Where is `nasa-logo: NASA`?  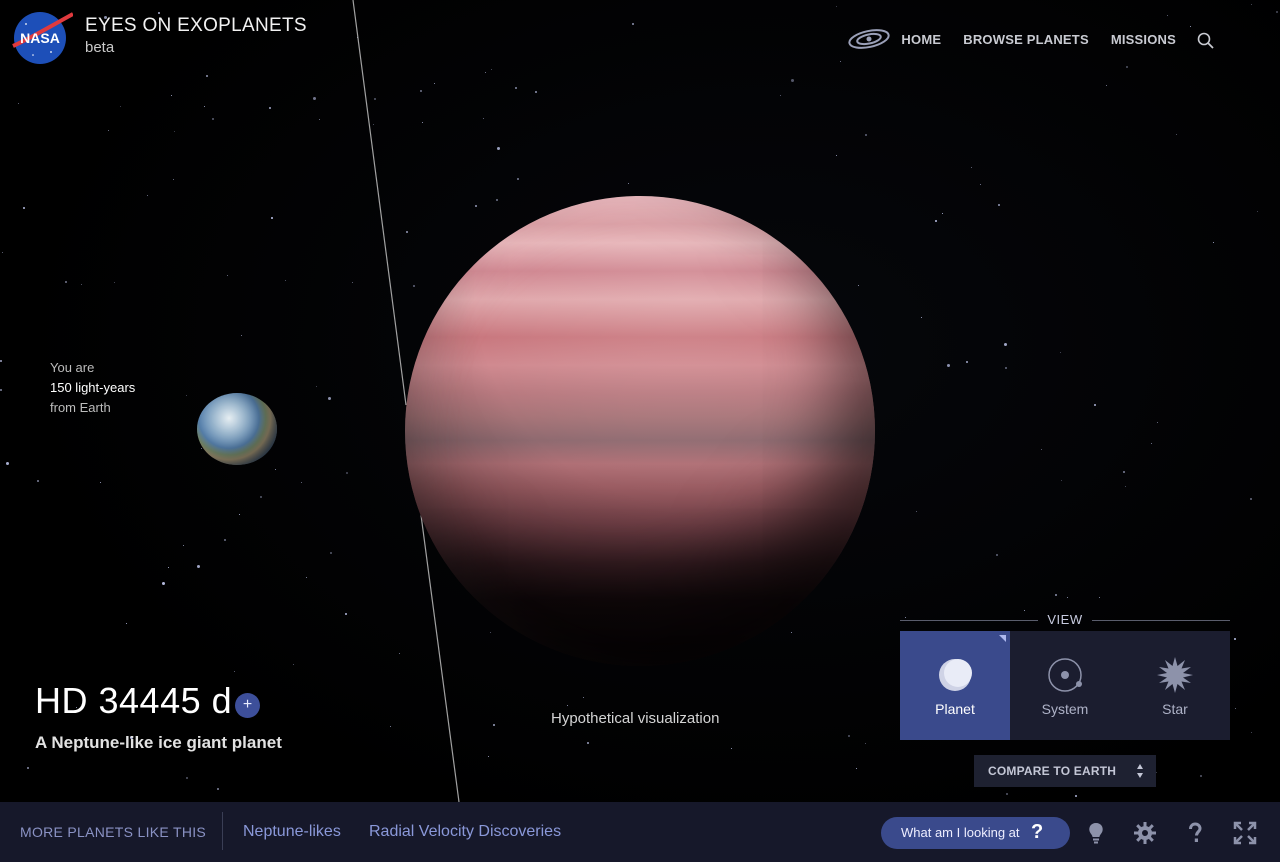 nasa-logo: NASA is located at coordinates (42, 37).